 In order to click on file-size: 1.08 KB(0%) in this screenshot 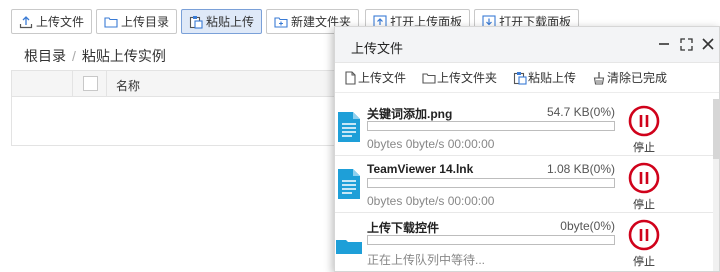, I will do `click(580, 169)`.